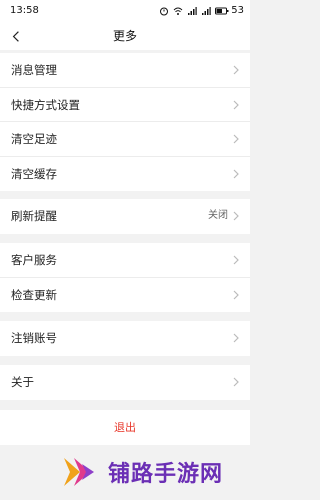 The width and height of the screenshot is (320, 500). What do you see at coordinates (34, 173) in the screenshot?
I see `menu-item-label: 清空缓存` at bounding box center [34, 173].